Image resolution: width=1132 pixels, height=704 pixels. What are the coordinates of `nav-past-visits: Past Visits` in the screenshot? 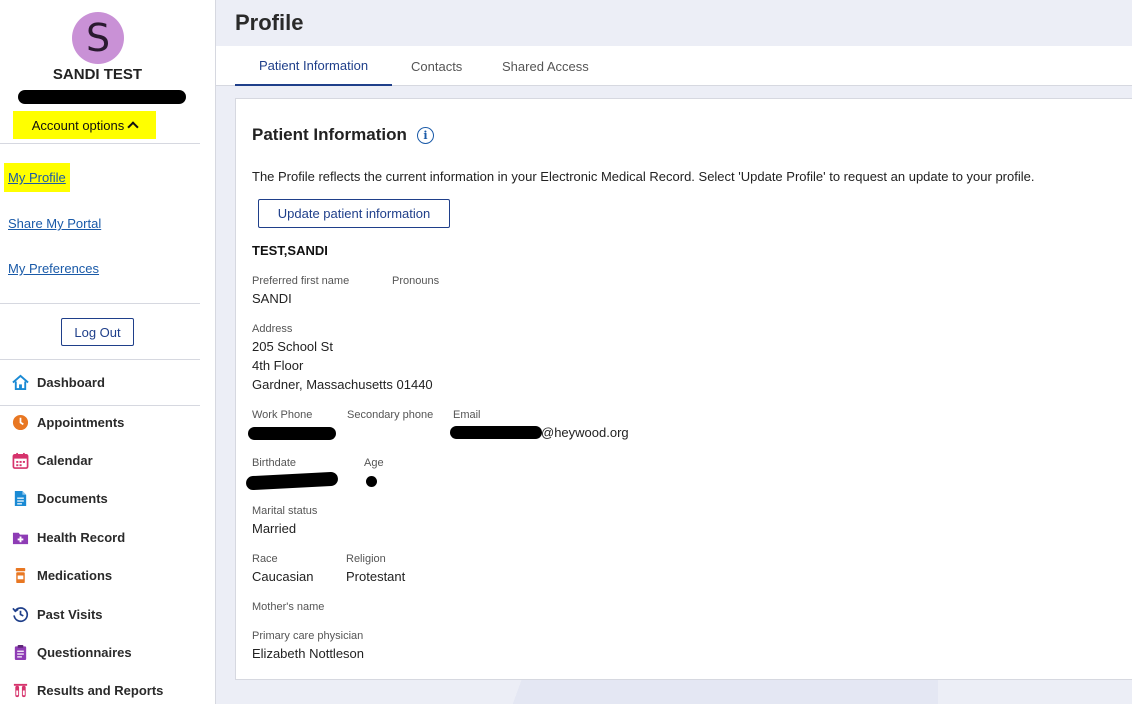 It's located at (57, 614).